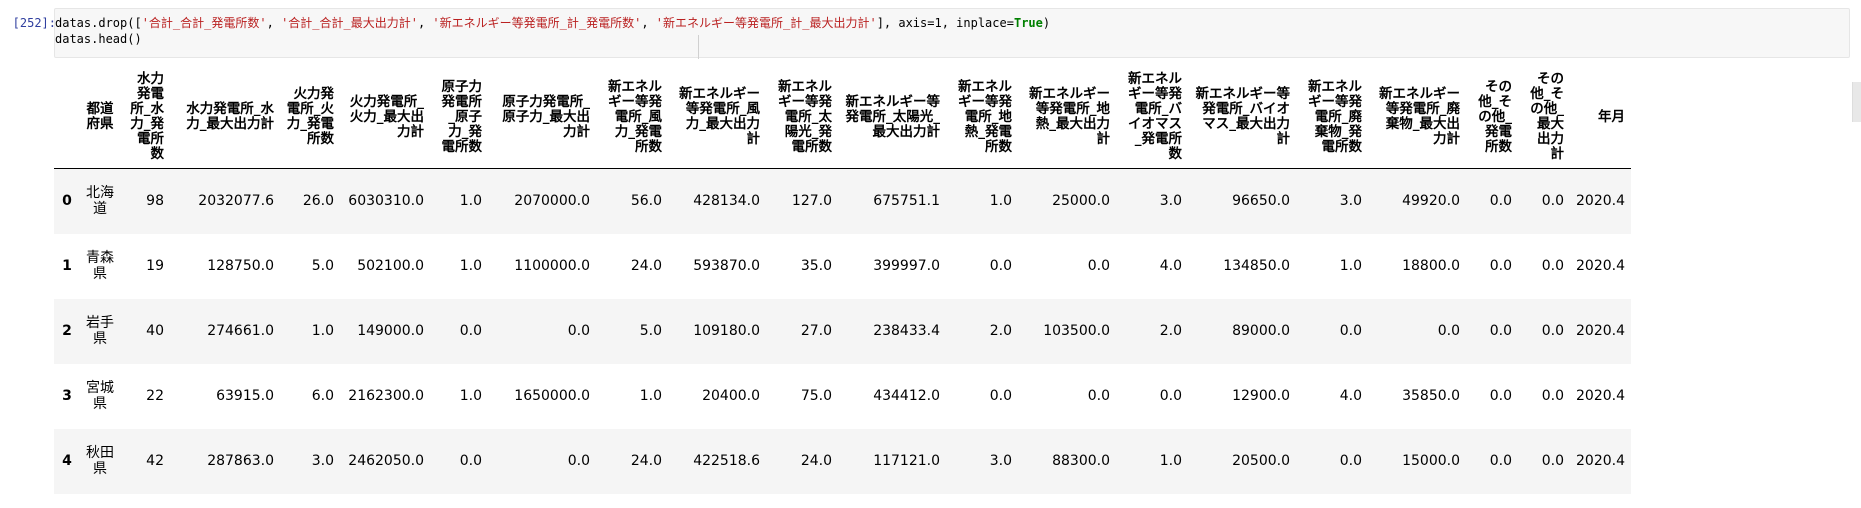 The width and height of the screenshot is (1861, 508). I want to click on table-cell: 2462050.0, so click(386, 461).